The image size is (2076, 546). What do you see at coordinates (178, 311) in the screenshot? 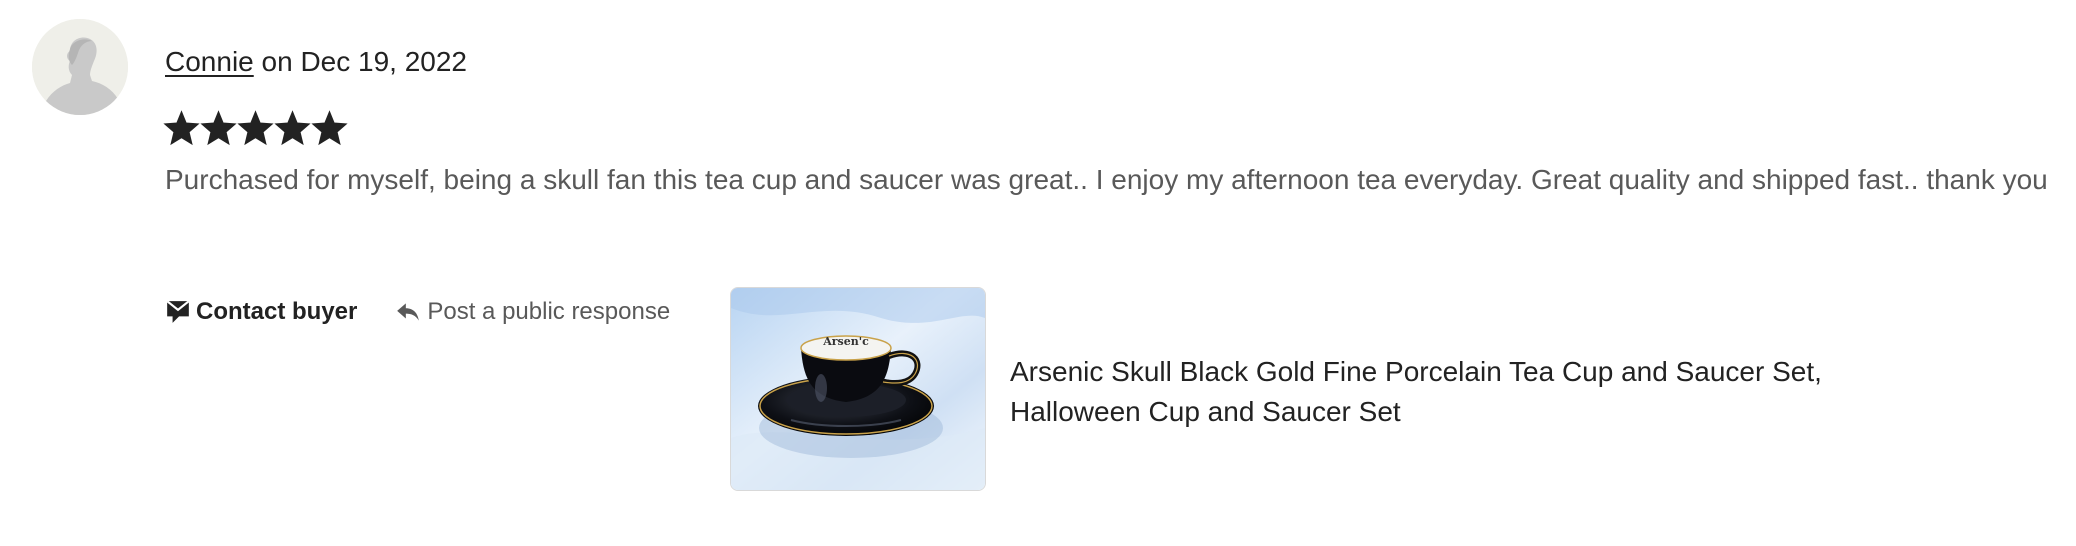
I see `message-icon` at bounding box center [178, 311].